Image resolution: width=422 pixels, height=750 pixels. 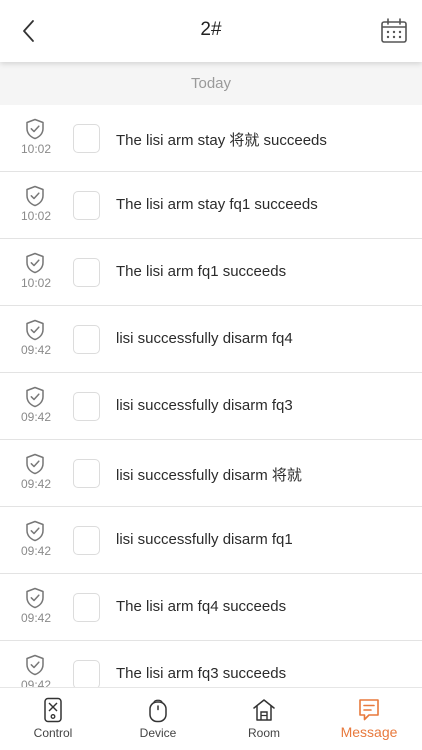 What do you see at coordinates (158, 733) in the screenshot?
I see `tab-label: Device` at bounding box center [158, 733].